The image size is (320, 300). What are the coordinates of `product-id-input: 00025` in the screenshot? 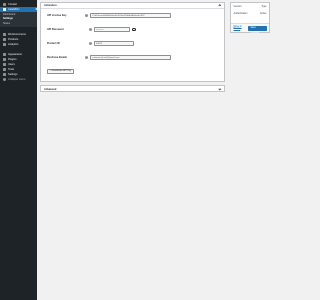 It's located at (114, 43).